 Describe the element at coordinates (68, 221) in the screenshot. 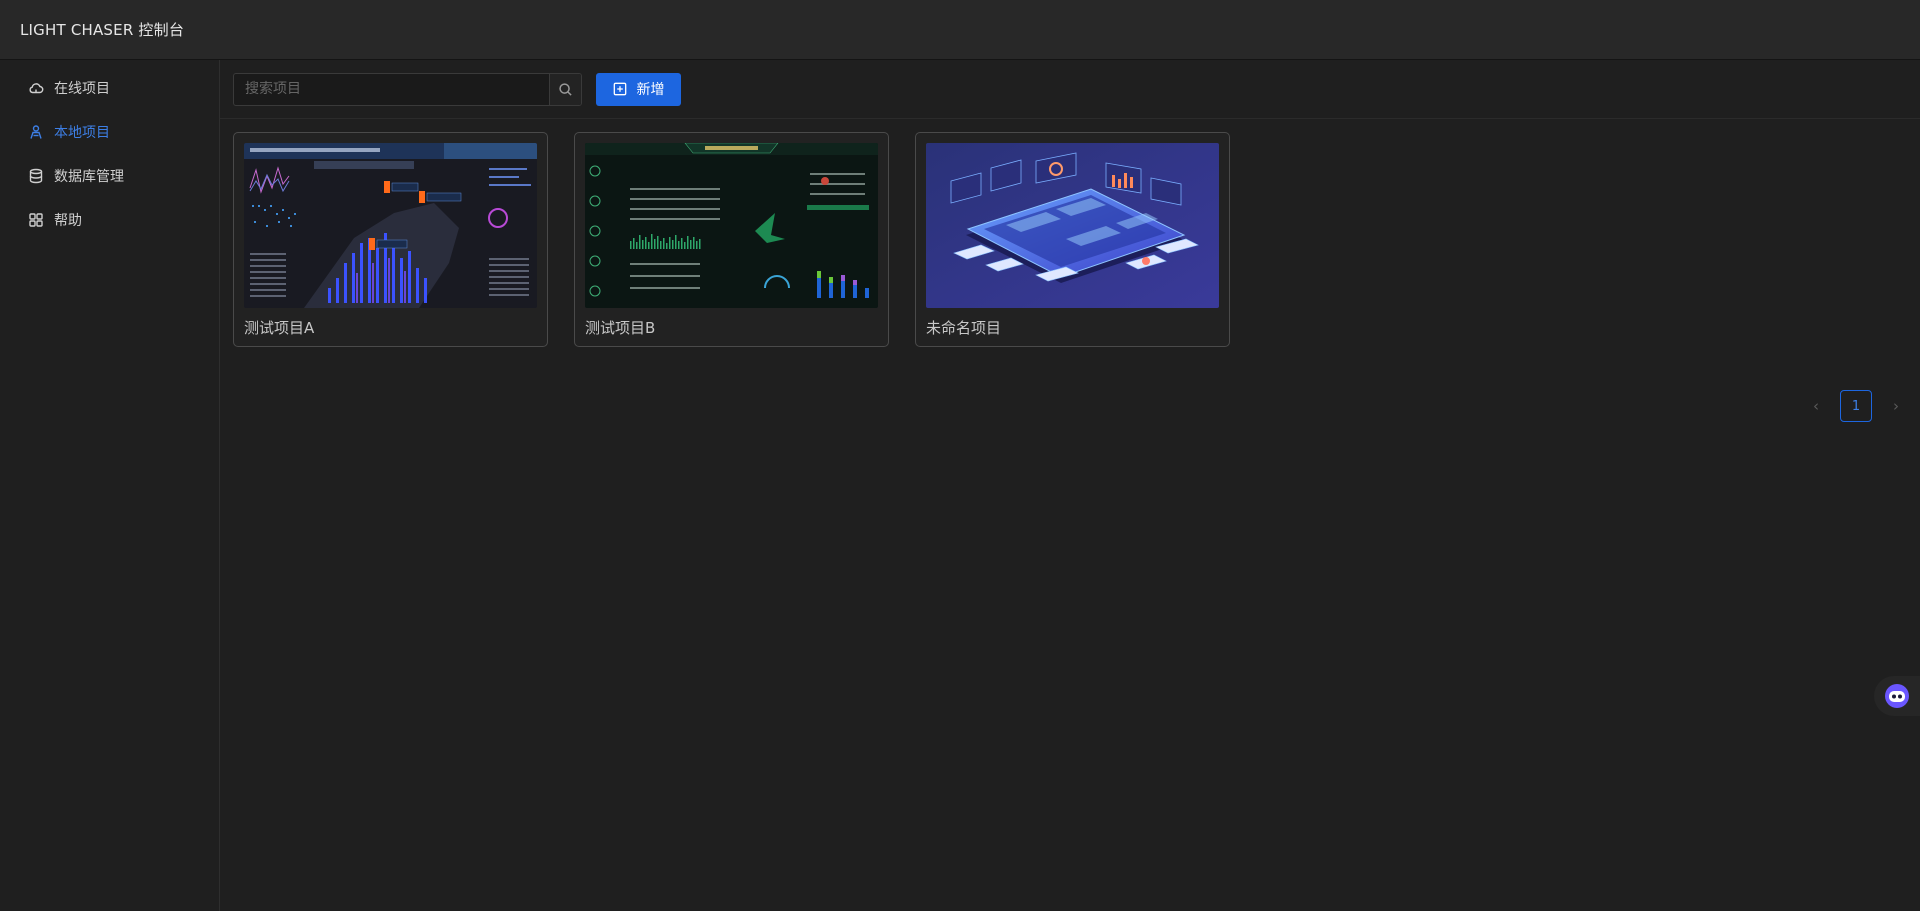

I see `sidebar-item-label: 帮助` at that location.